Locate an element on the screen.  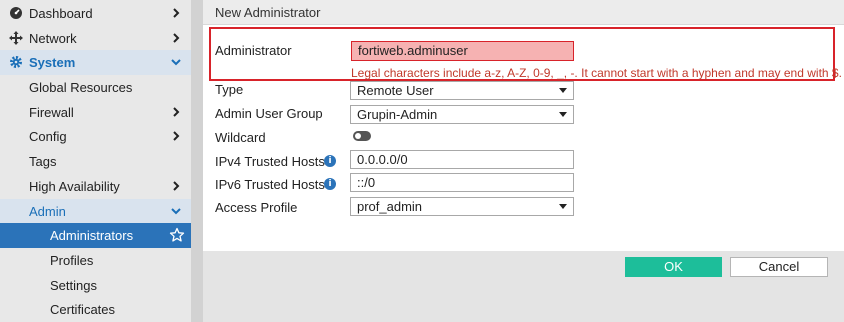
access-profile-label: Access Profile is located at coordinates (256, 207).